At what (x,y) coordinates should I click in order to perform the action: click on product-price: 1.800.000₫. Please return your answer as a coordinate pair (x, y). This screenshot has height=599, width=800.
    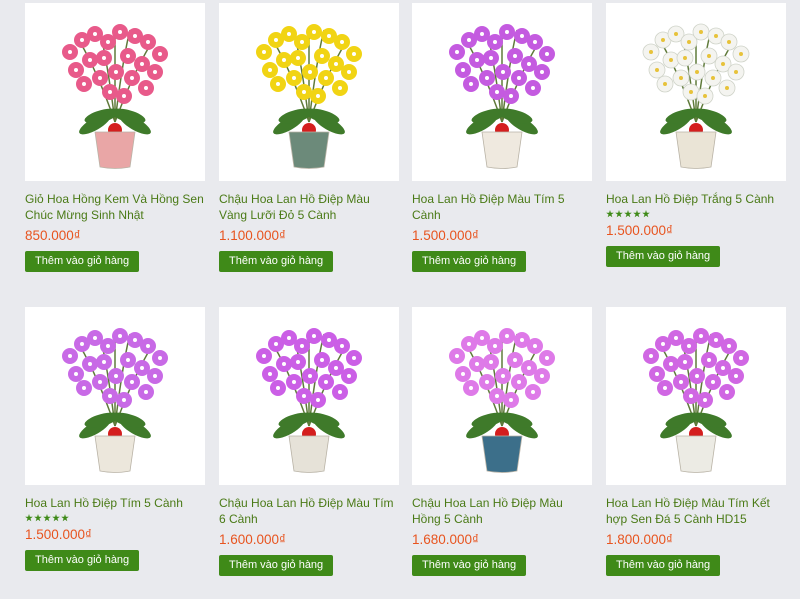
    Looking at the image, I should click on (639, 539).